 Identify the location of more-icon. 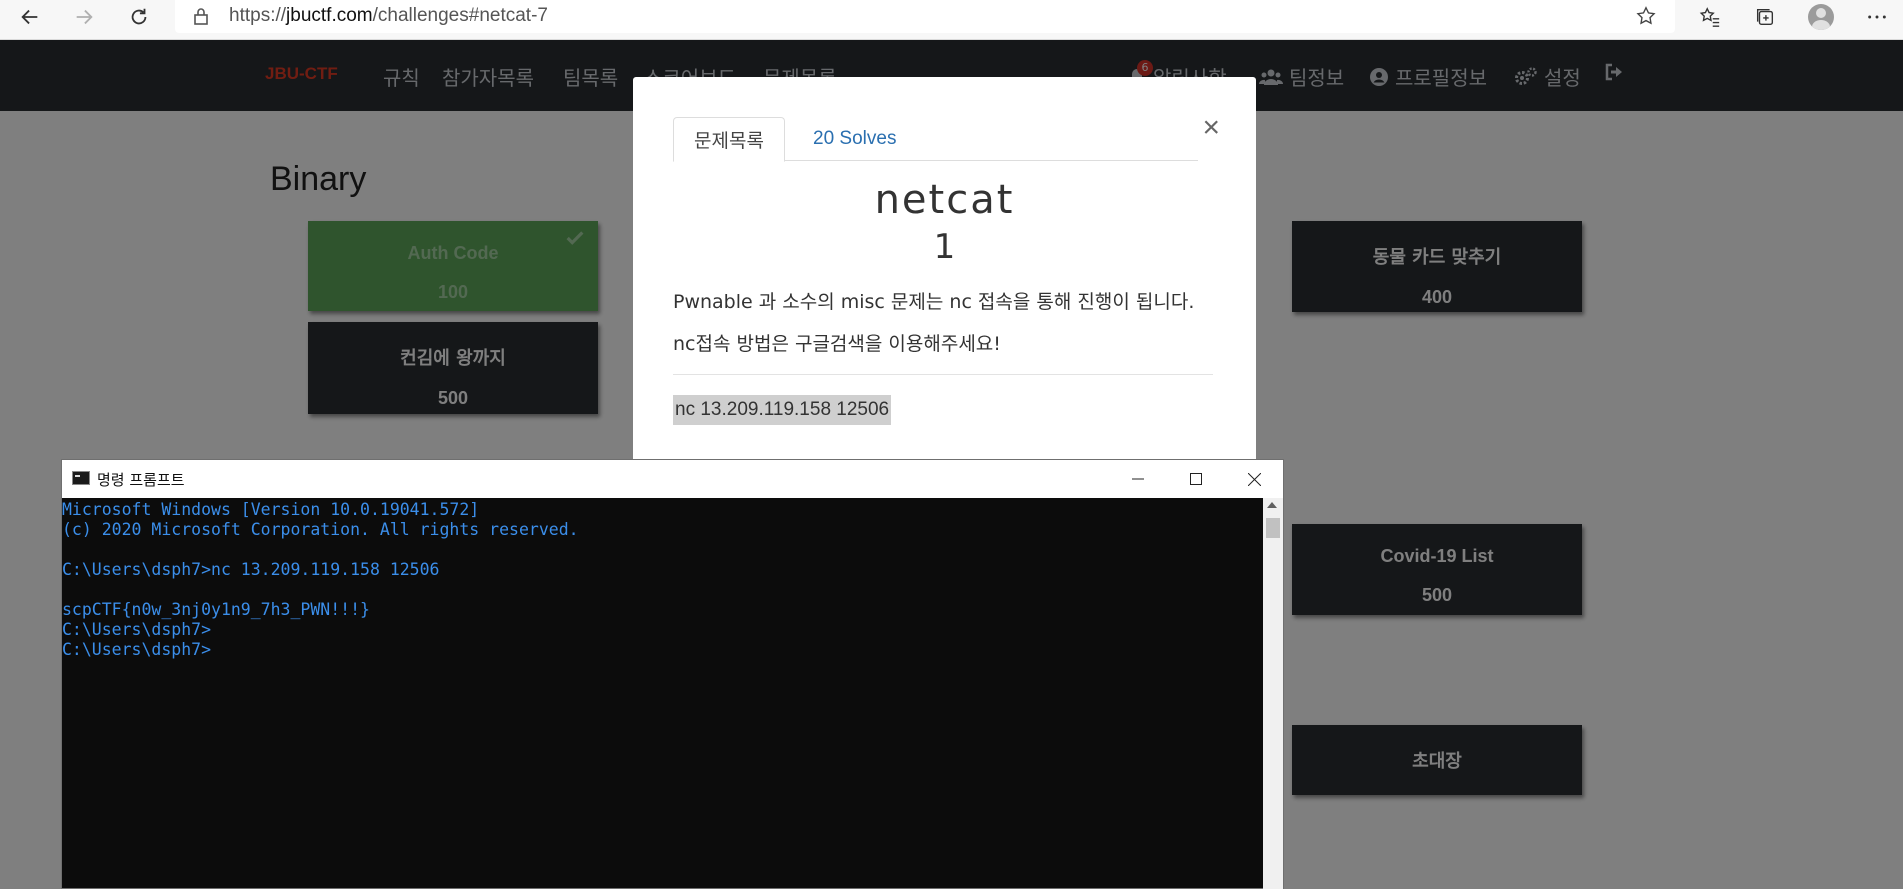
(1877, 17).